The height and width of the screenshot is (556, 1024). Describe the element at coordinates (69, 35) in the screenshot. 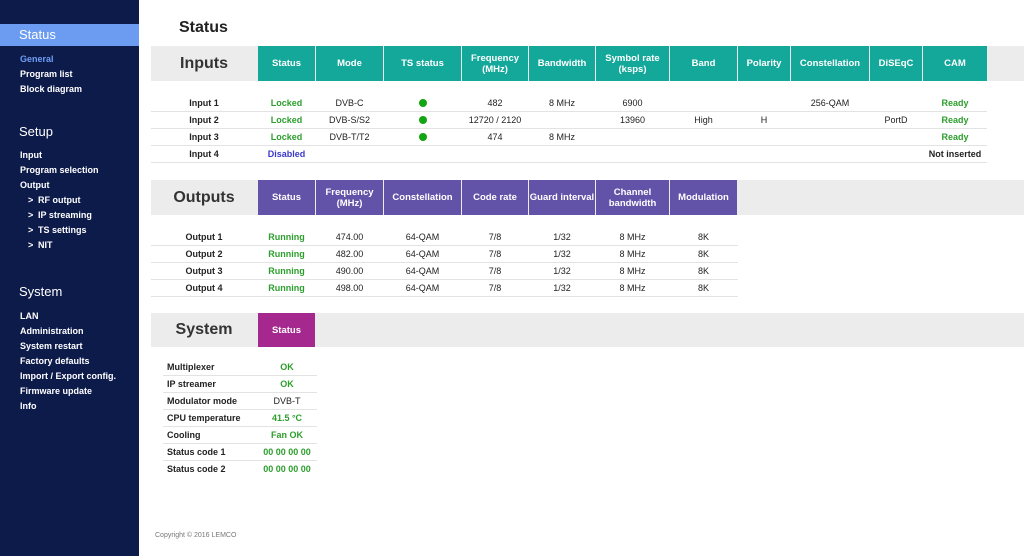

I see `sidebar-section-status: Status` at that location.